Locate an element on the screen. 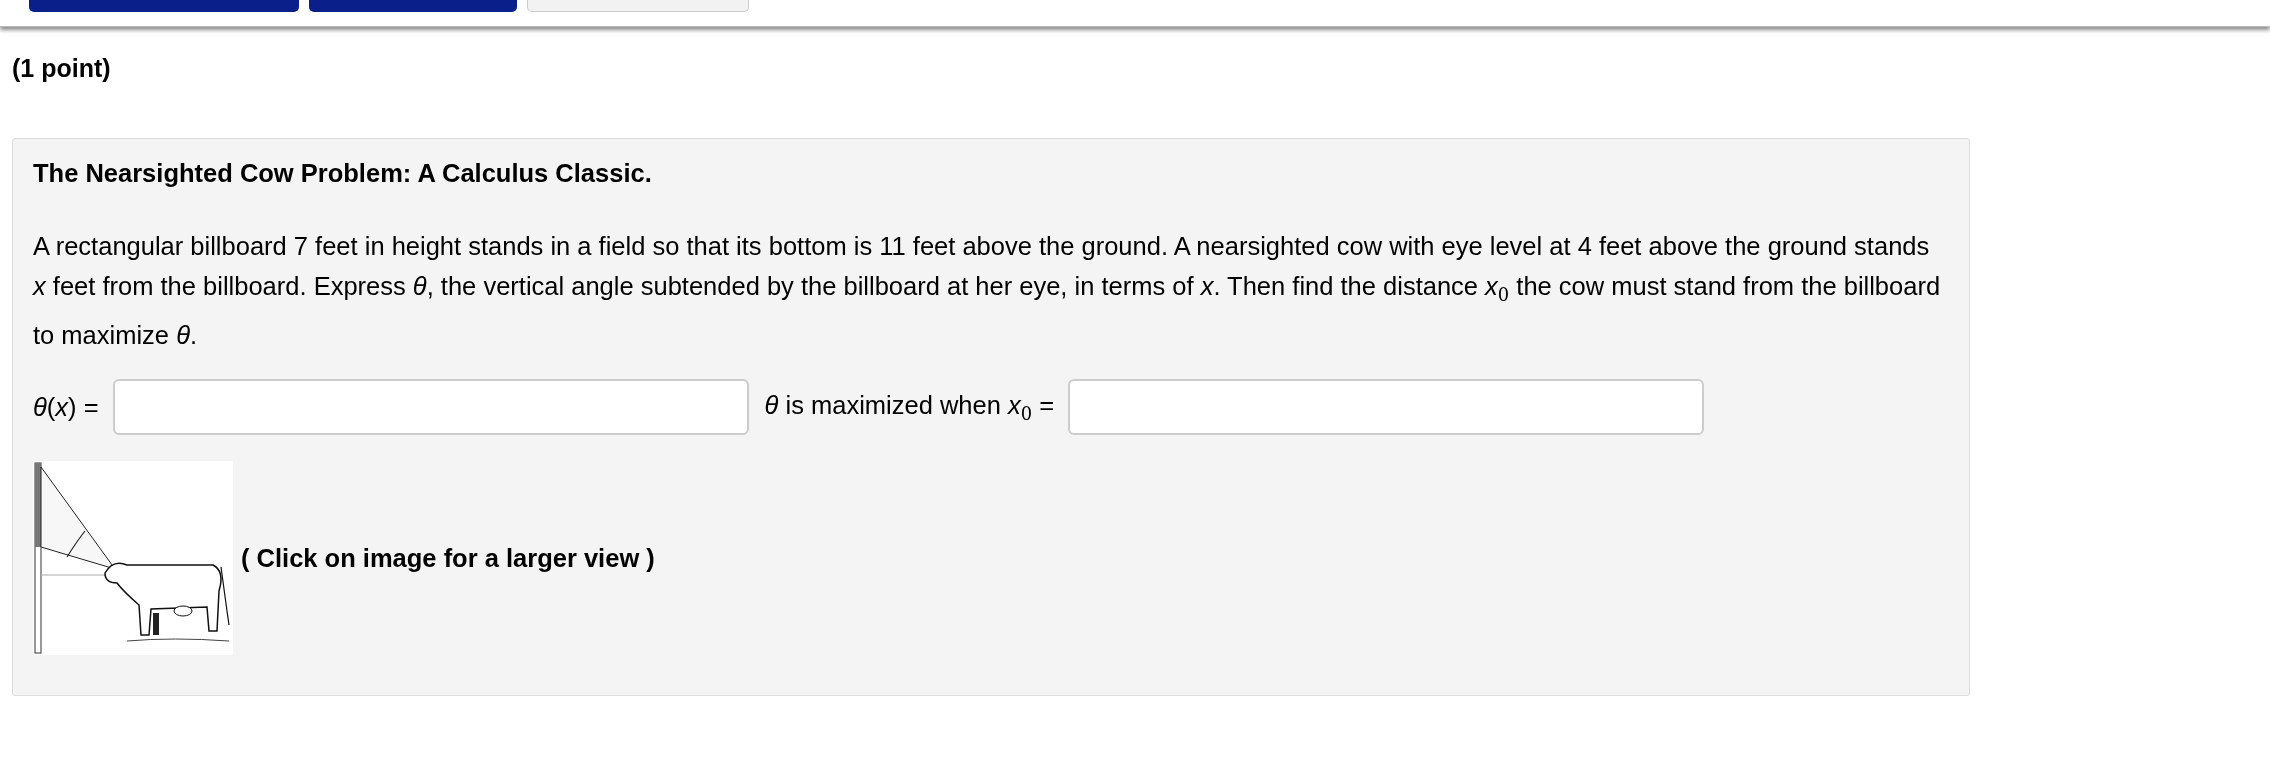 The image size is (2270, 778). answer-label: θ(x) = is located at coordinates (66, 407).